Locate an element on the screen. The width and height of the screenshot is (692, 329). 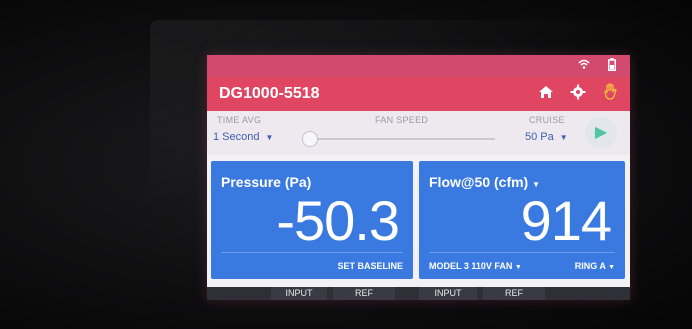
fan-speed-label: FAN SPEED is located at coordinates (402, 120).